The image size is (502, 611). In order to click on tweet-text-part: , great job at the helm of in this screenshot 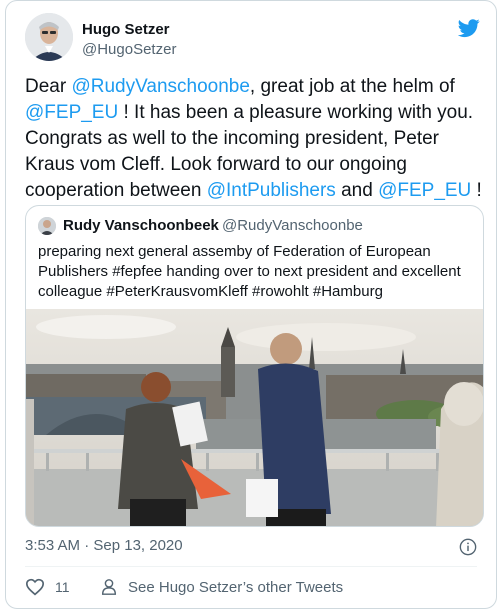, I will do `click(352, 86)`.